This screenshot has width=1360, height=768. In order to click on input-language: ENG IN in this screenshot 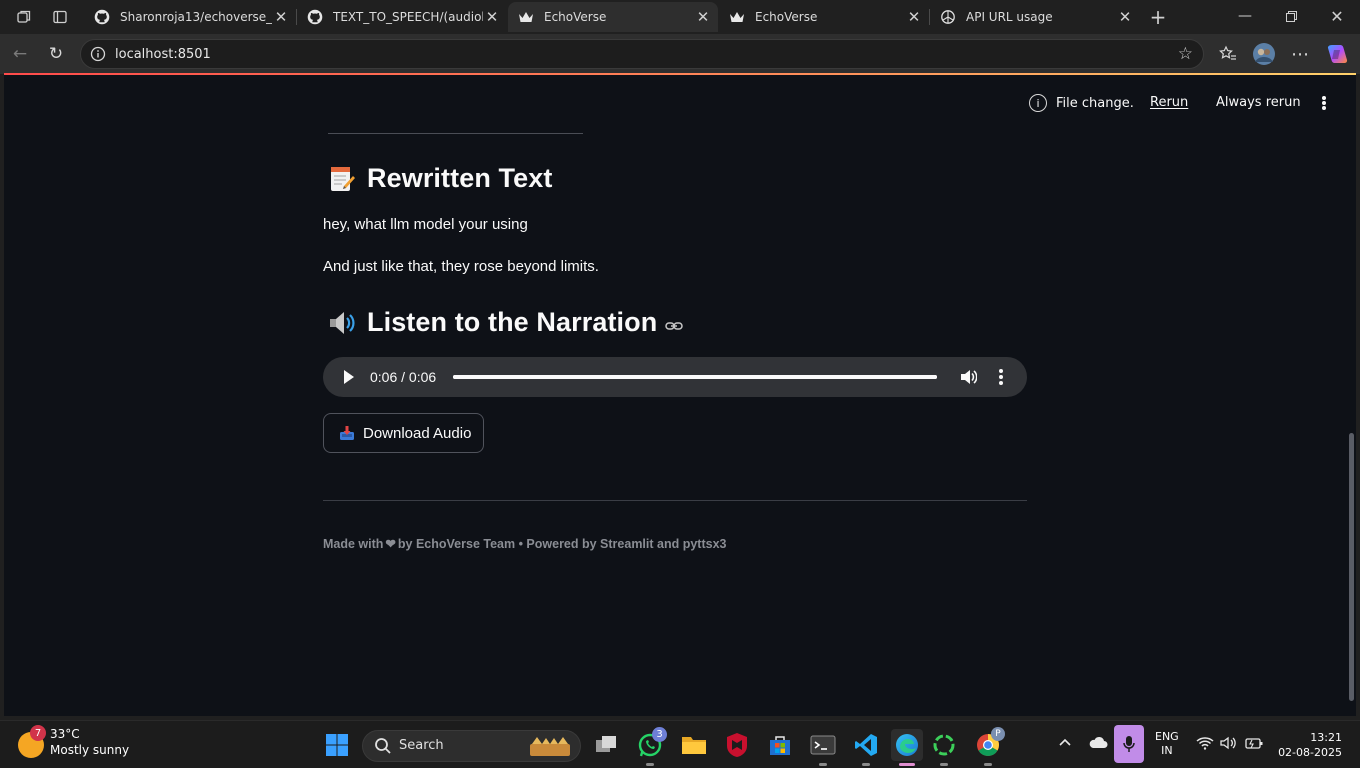, I will do `click(1167, 744)`.